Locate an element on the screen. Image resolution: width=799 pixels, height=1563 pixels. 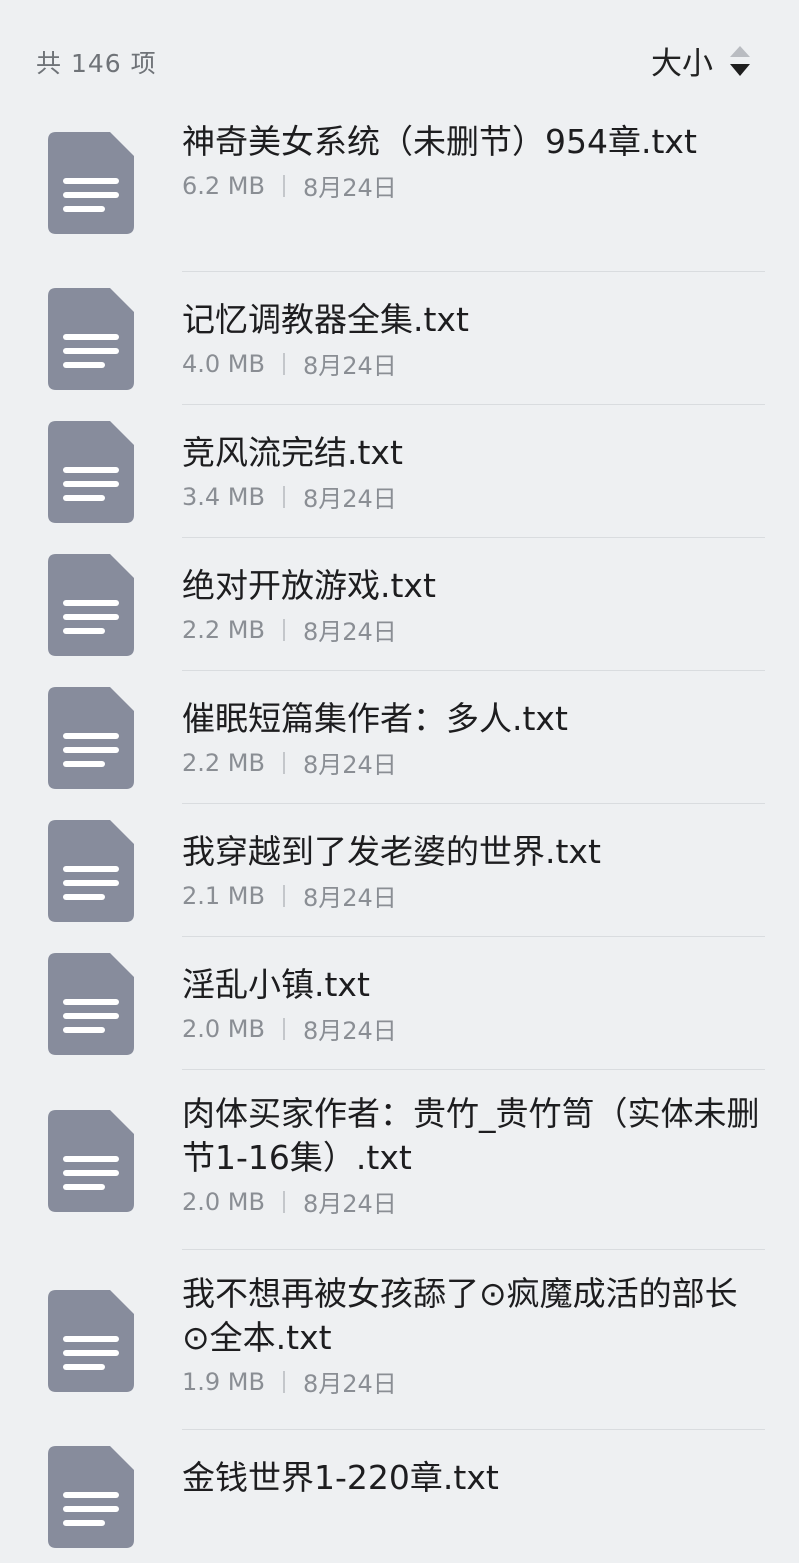
file-name: 我不想再被女孩舔了⊙疯魔成活的部长⊙全本.txt is located at coordinates (460, 1315).